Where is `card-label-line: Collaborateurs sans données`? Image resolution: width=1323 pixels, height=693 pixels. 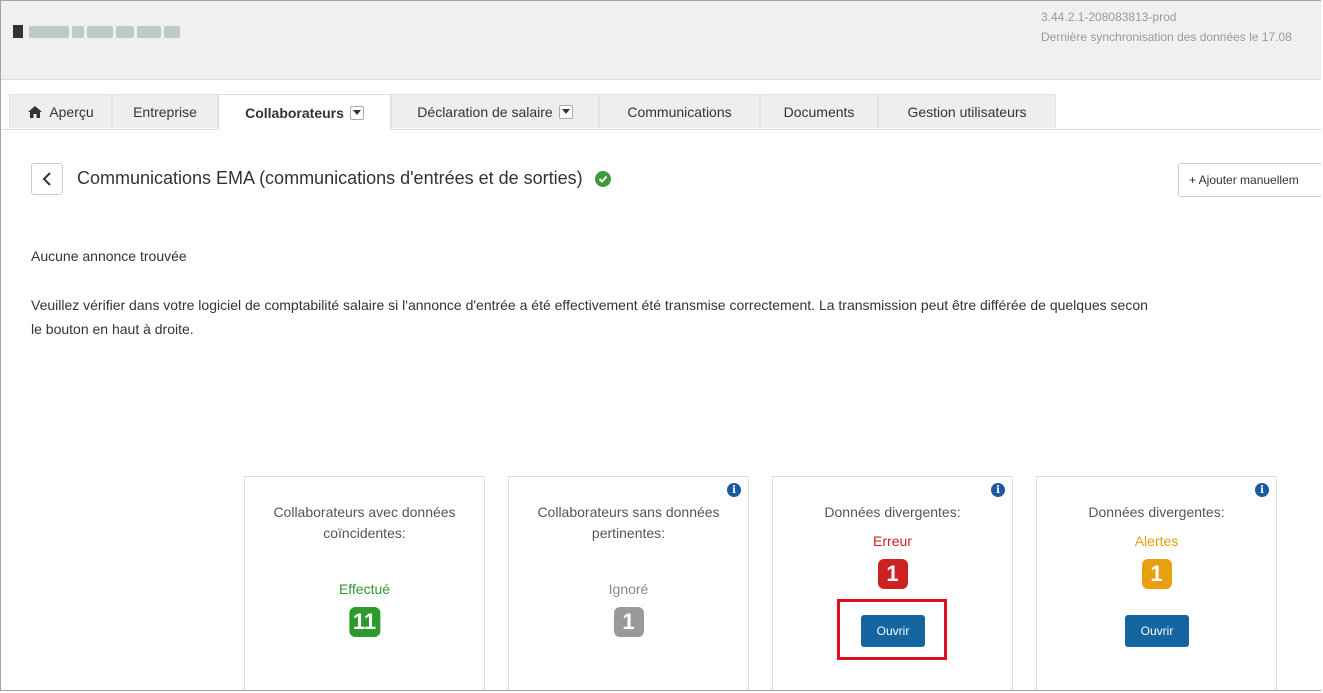 card-label-line: Collaborateurs sans données is located at coordinates (628, 512).